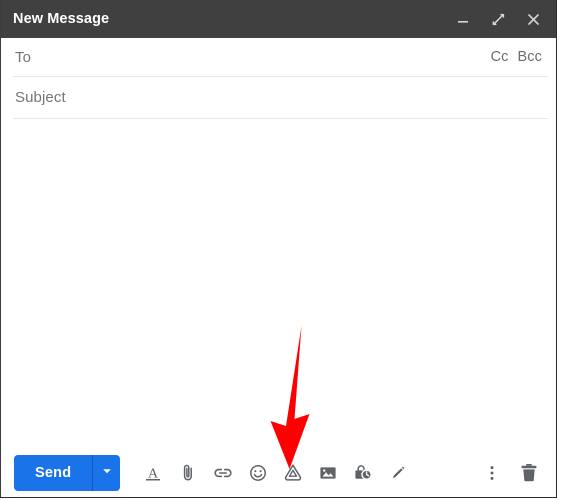 The height and width of the screenshot is (500, 561). I want to click on close-icon, so click(533, 19).